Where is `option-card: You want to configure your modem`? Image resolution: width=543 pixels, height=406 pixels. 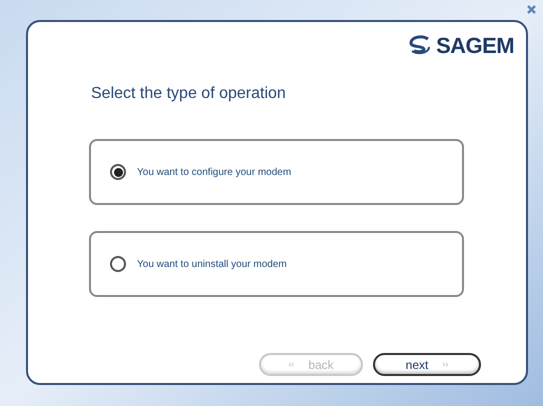
option-card: You want to configure your modem is located at coordinates (276, 172).